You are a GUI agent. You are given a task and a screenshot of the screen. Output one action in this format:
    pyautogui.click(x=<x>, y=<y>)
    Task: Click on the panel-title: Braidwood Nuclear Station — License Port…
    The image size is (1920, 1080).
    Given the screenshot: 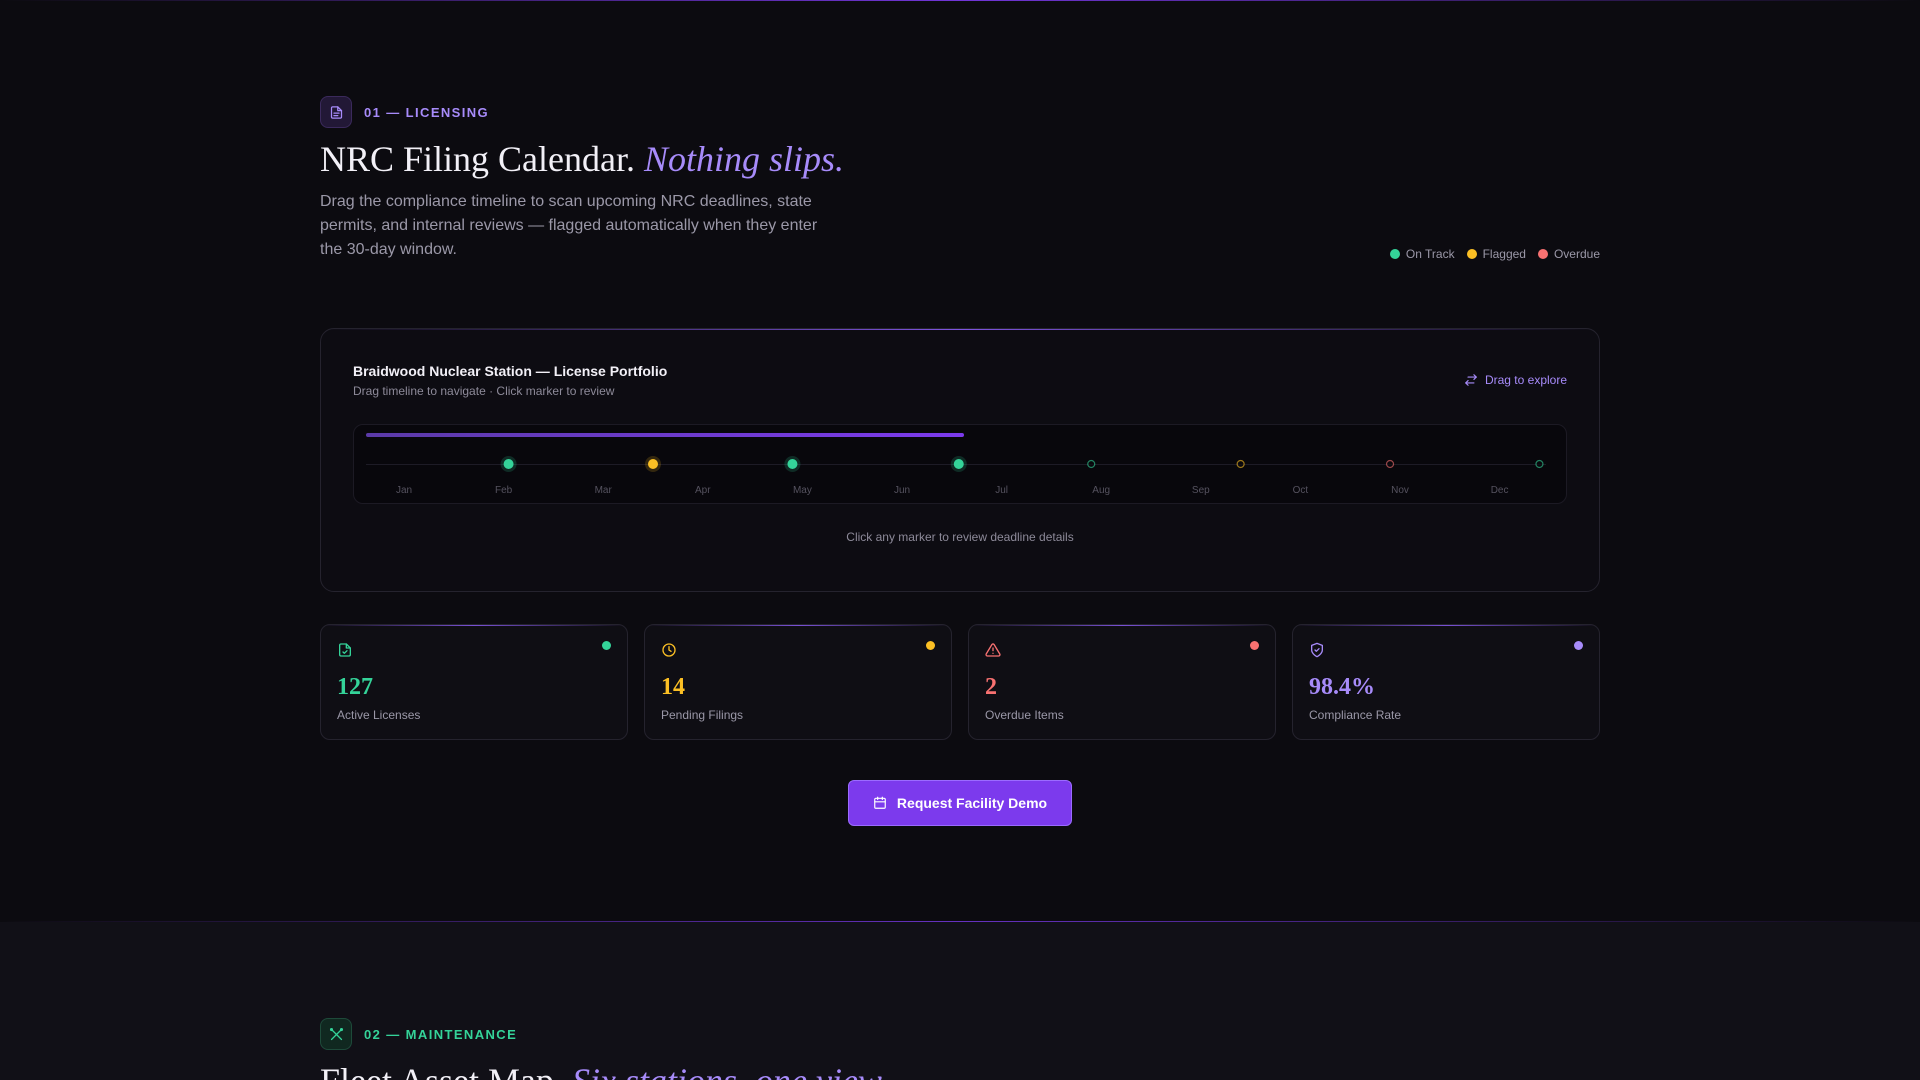 What is the action you would take?
    pyautogui.click(x=510, y=371)
    